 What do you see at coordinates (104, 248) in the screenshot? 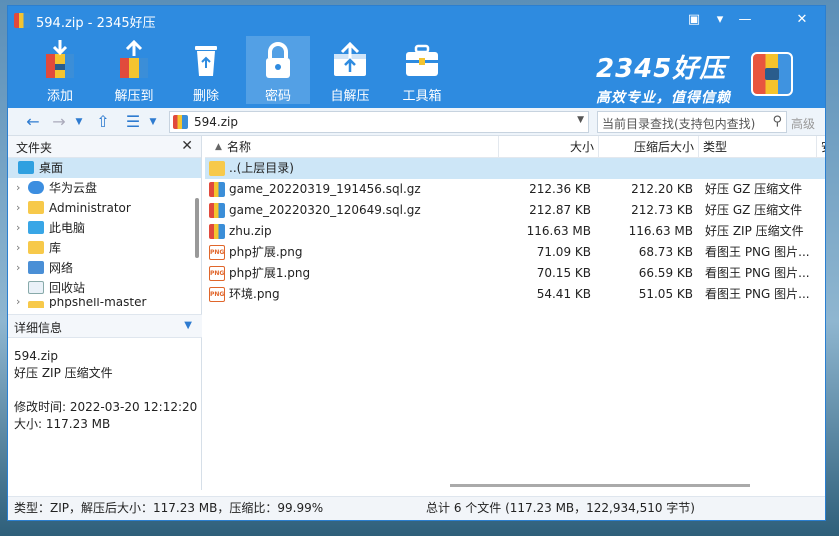
I see `tree-item-library: › 库` at bounding box center [104, 248].